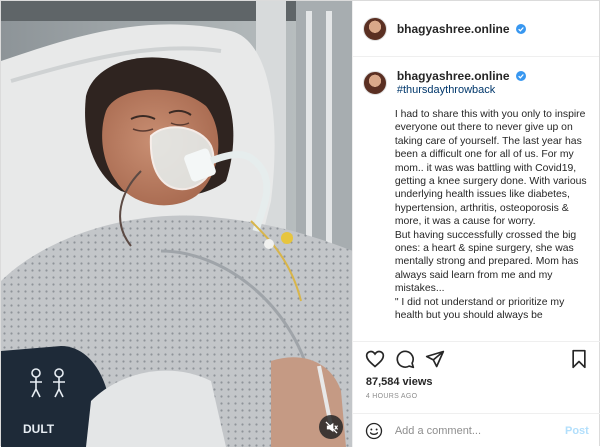  I want to click on caption-header: bhagyashree.online #thursdaythrowback, so click(476, 82).